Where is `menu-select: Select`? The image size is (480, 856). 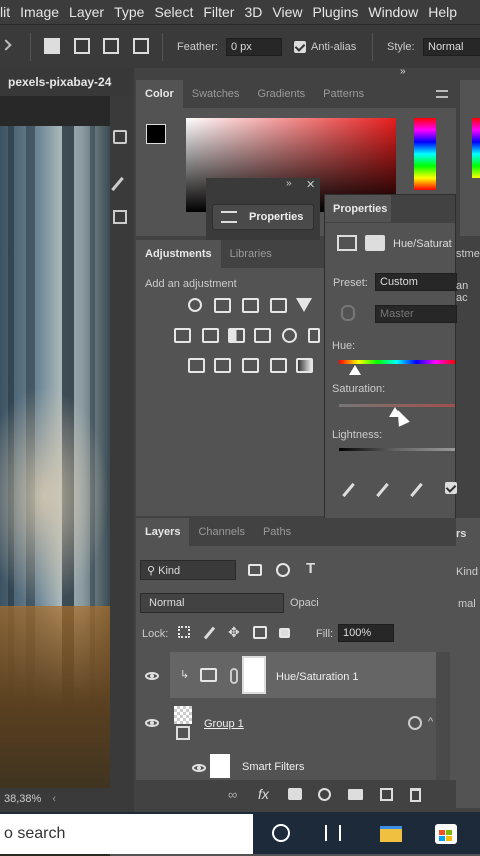 menu-select: Select is located at coordinates (173, 12).